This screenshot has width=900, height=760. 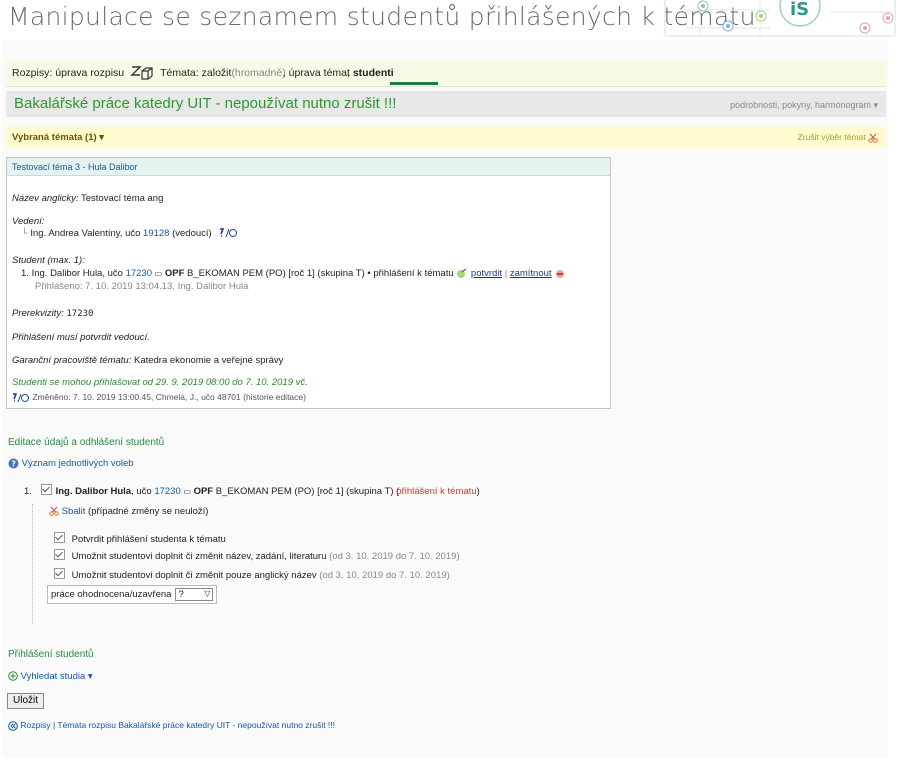 What do you see at coordinates (86, 442) in the screenshot?
I see `edit-section-title: Editace údajů a odhlášení studentů` at bounding box center [86, 442].